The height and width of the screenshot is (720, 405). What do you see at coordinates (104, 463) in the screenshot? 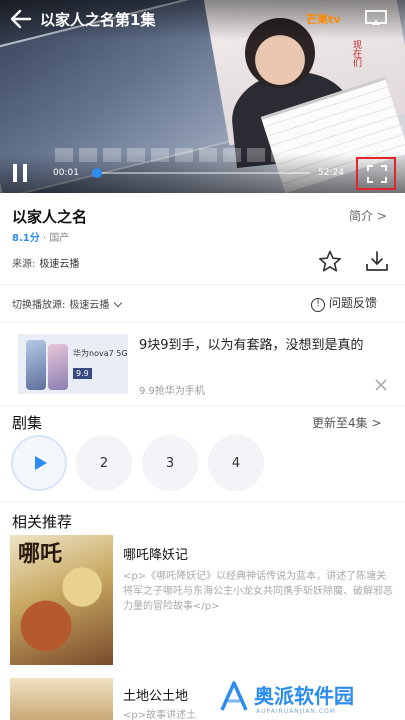
I see `episode-button: 2` at bounding box center [104, 463].